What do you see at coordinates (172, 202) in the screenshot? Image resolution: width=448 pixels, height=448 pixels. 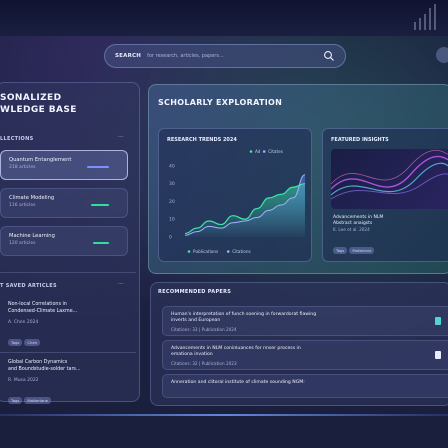 I see `y-tick-label: 20` at bounding box center [172, 202].